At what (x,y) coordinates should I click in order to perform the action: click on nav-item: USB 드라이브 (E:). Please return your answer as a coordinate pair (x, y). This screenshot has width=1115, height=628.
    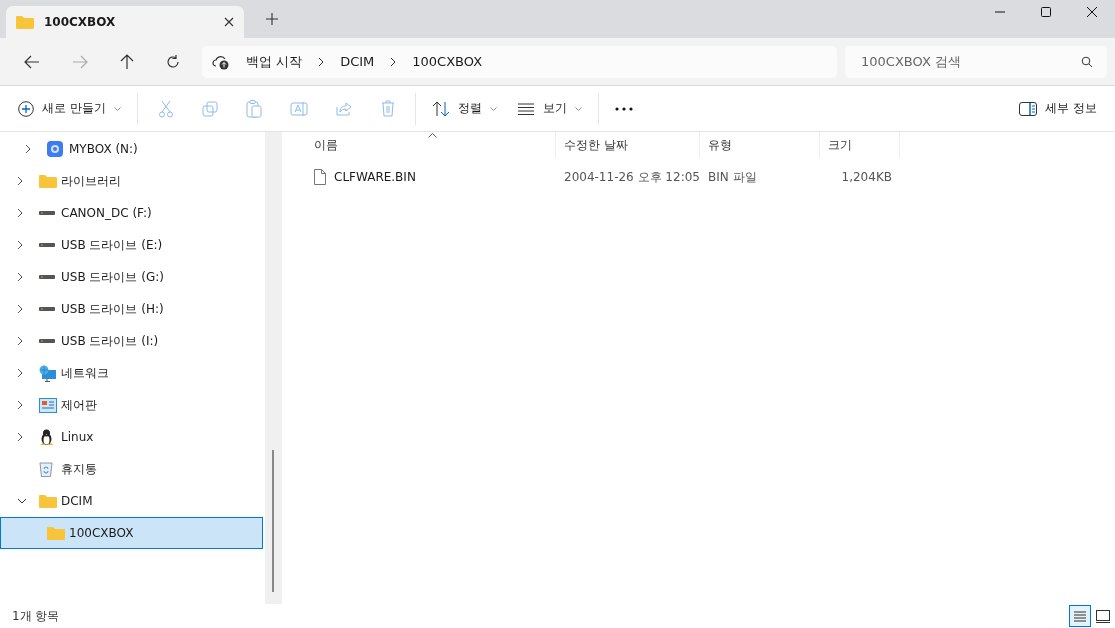
    Looking at the image, I should click on (131, 245).